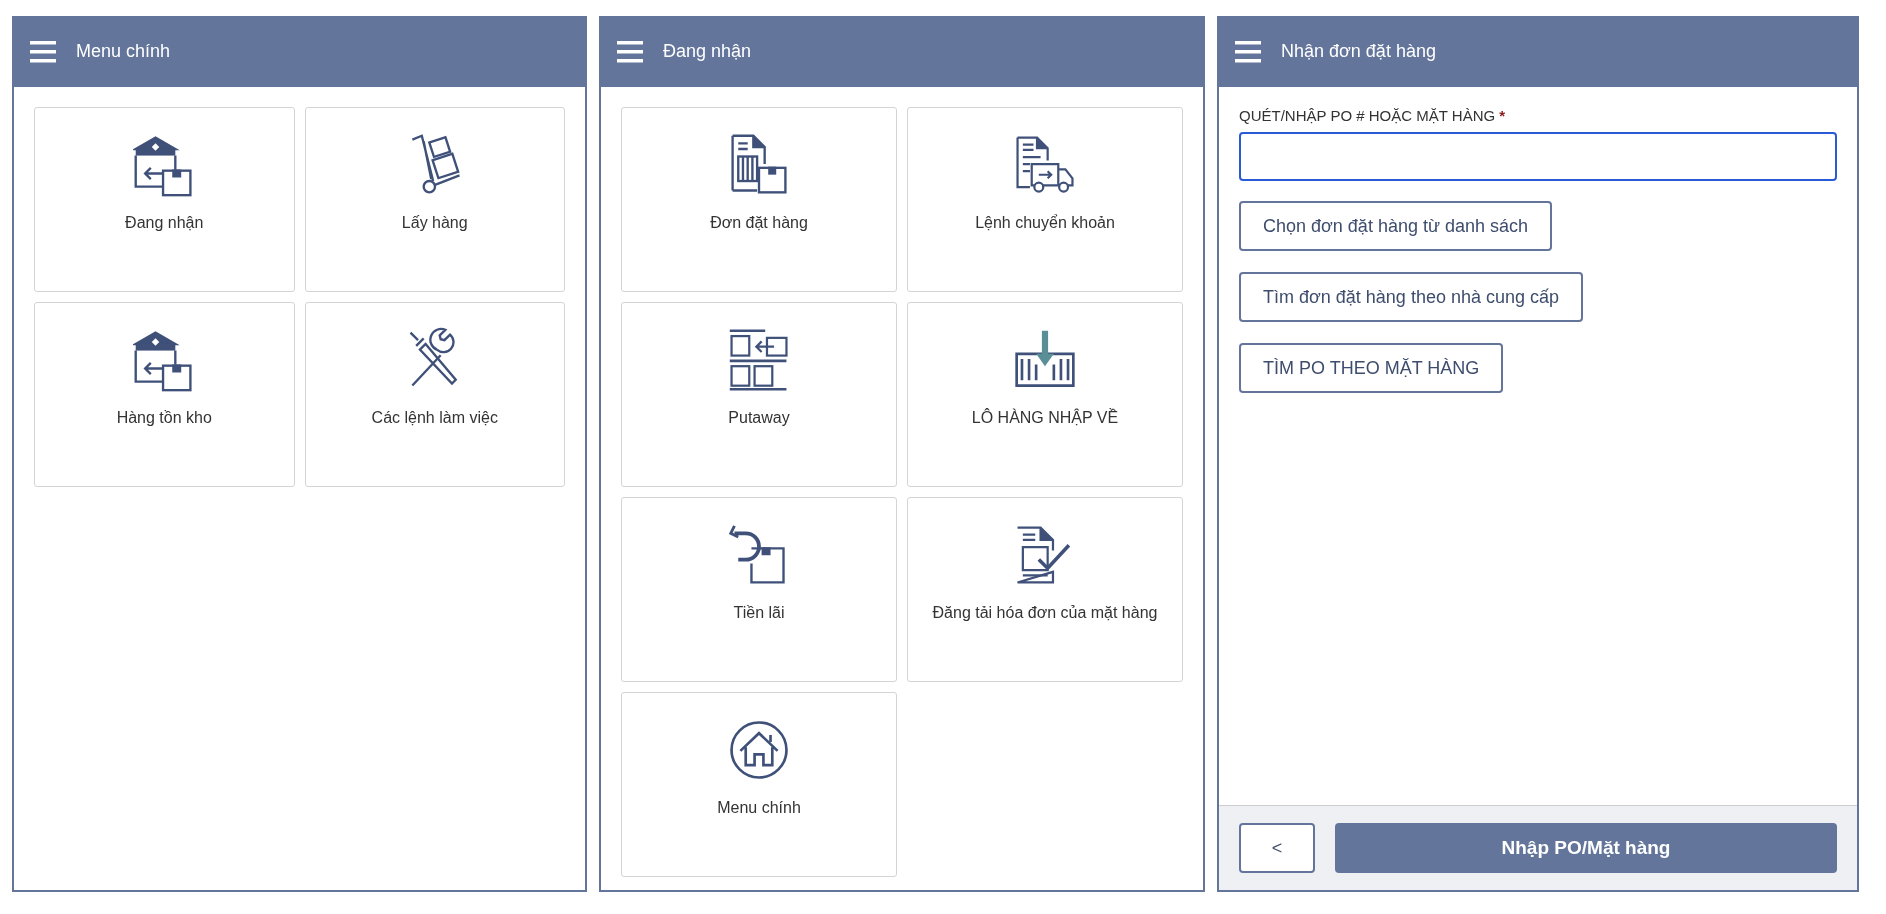  I want to click on panel-title: Đang nhận, so click(707, 51).